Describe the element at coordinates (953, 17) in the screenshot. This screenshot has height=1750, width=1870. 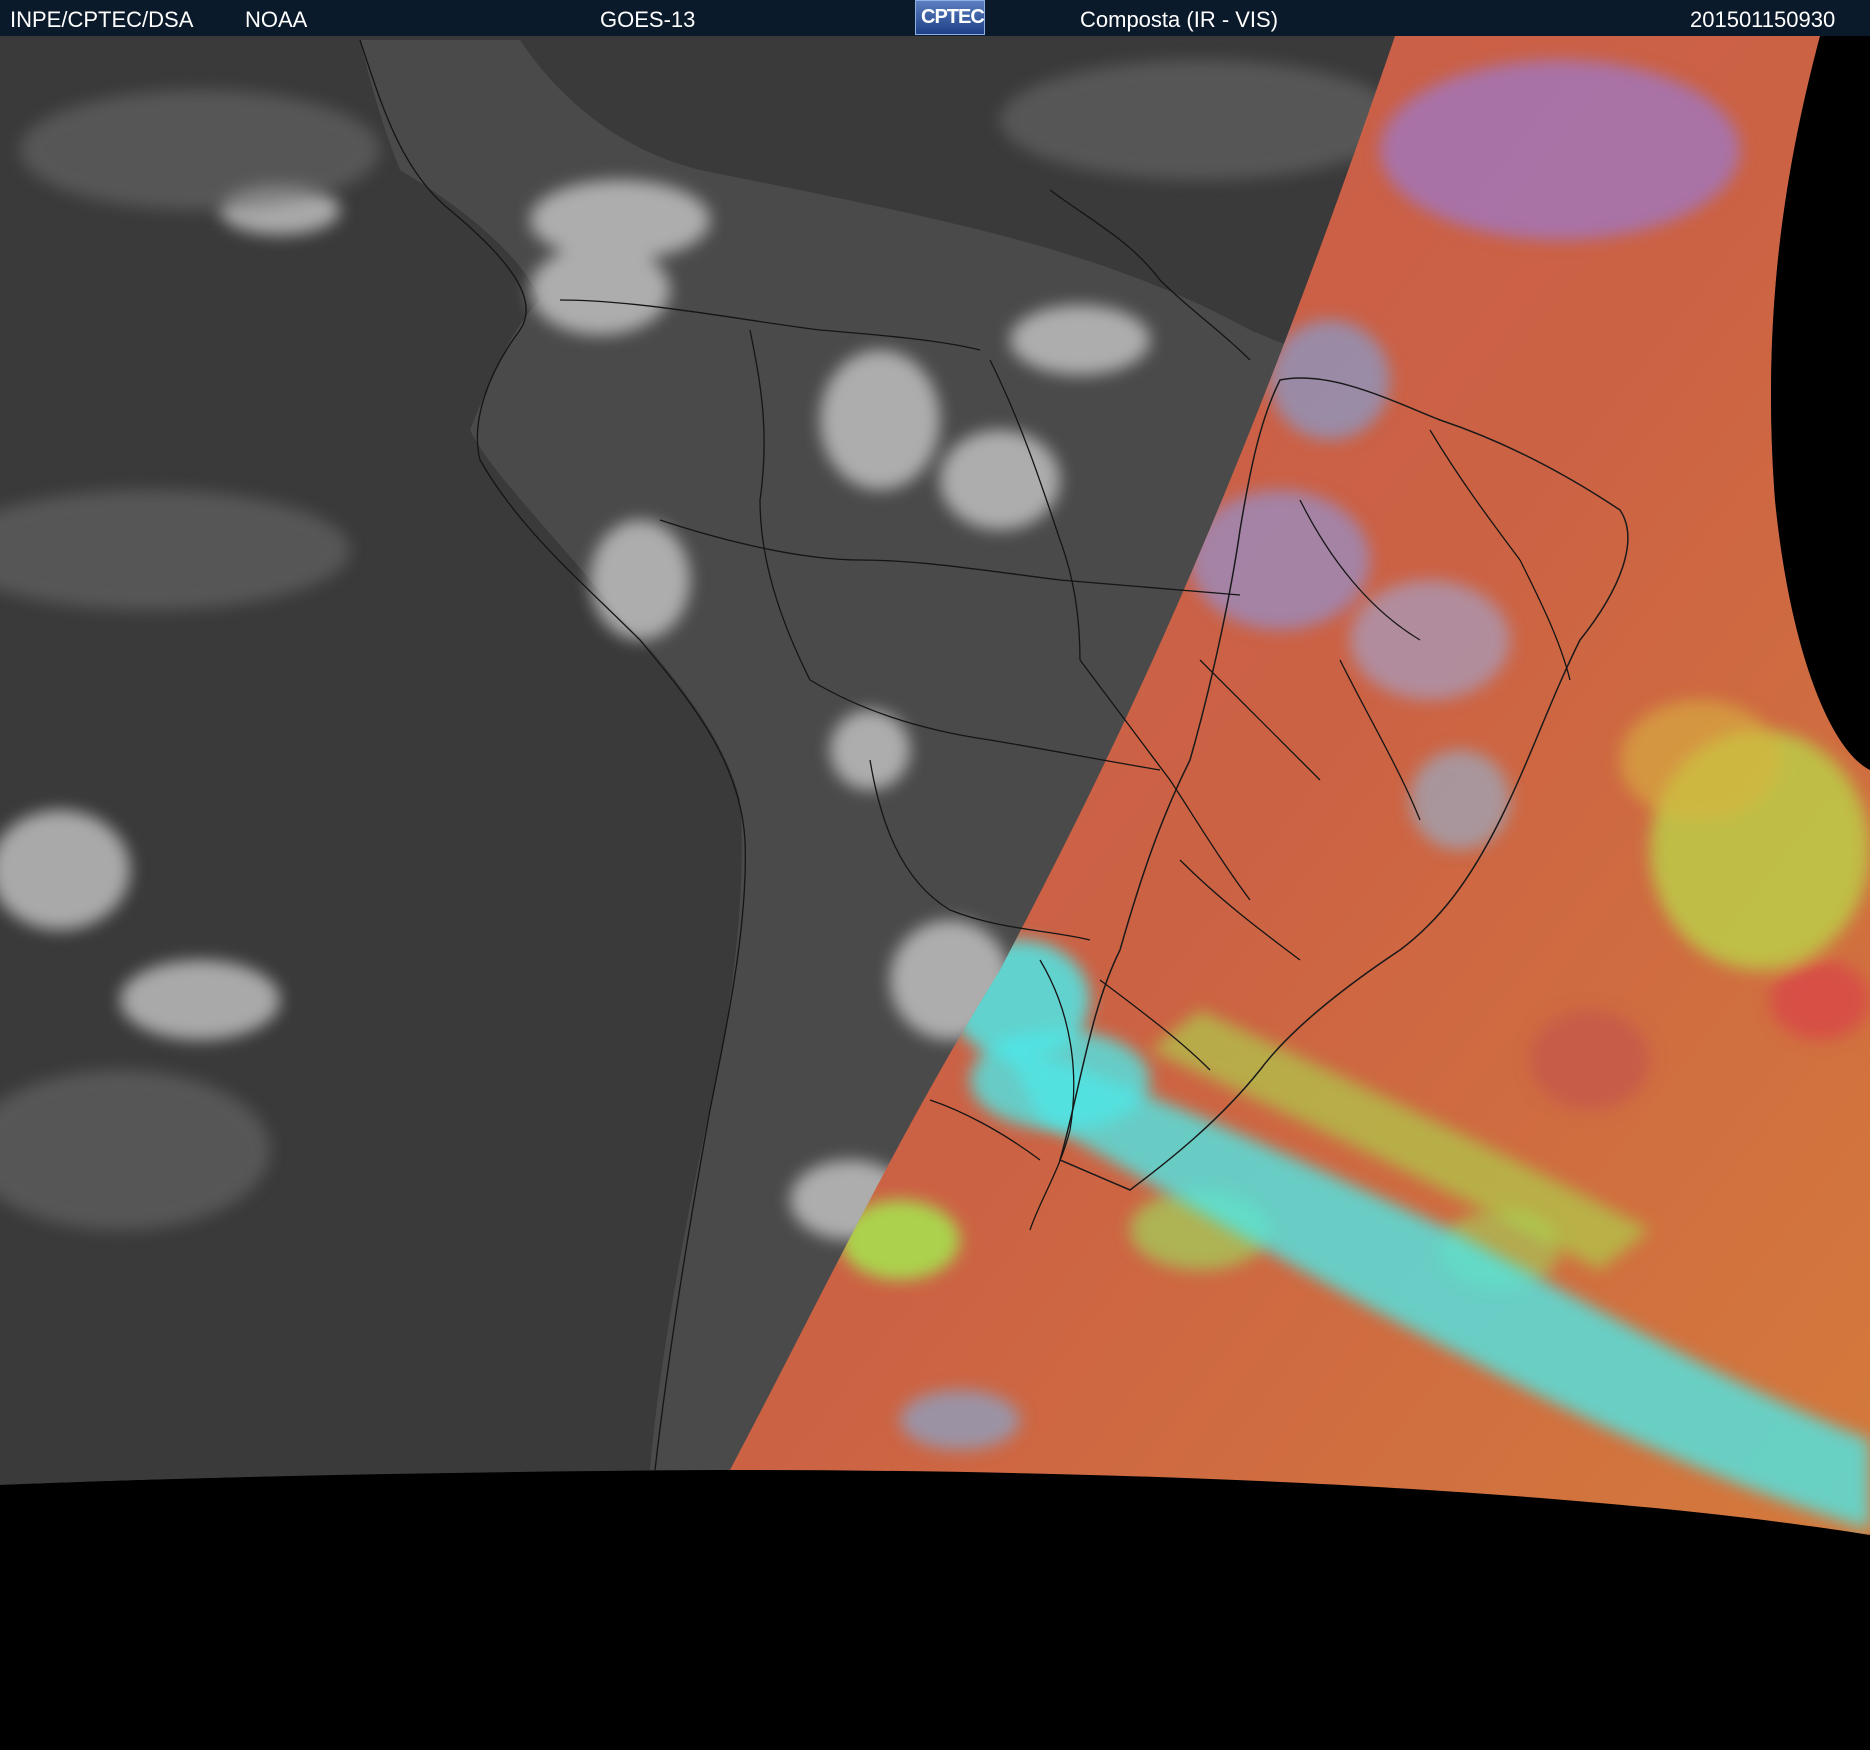
I see `cptec-logo-text: CPTEC` at that location.